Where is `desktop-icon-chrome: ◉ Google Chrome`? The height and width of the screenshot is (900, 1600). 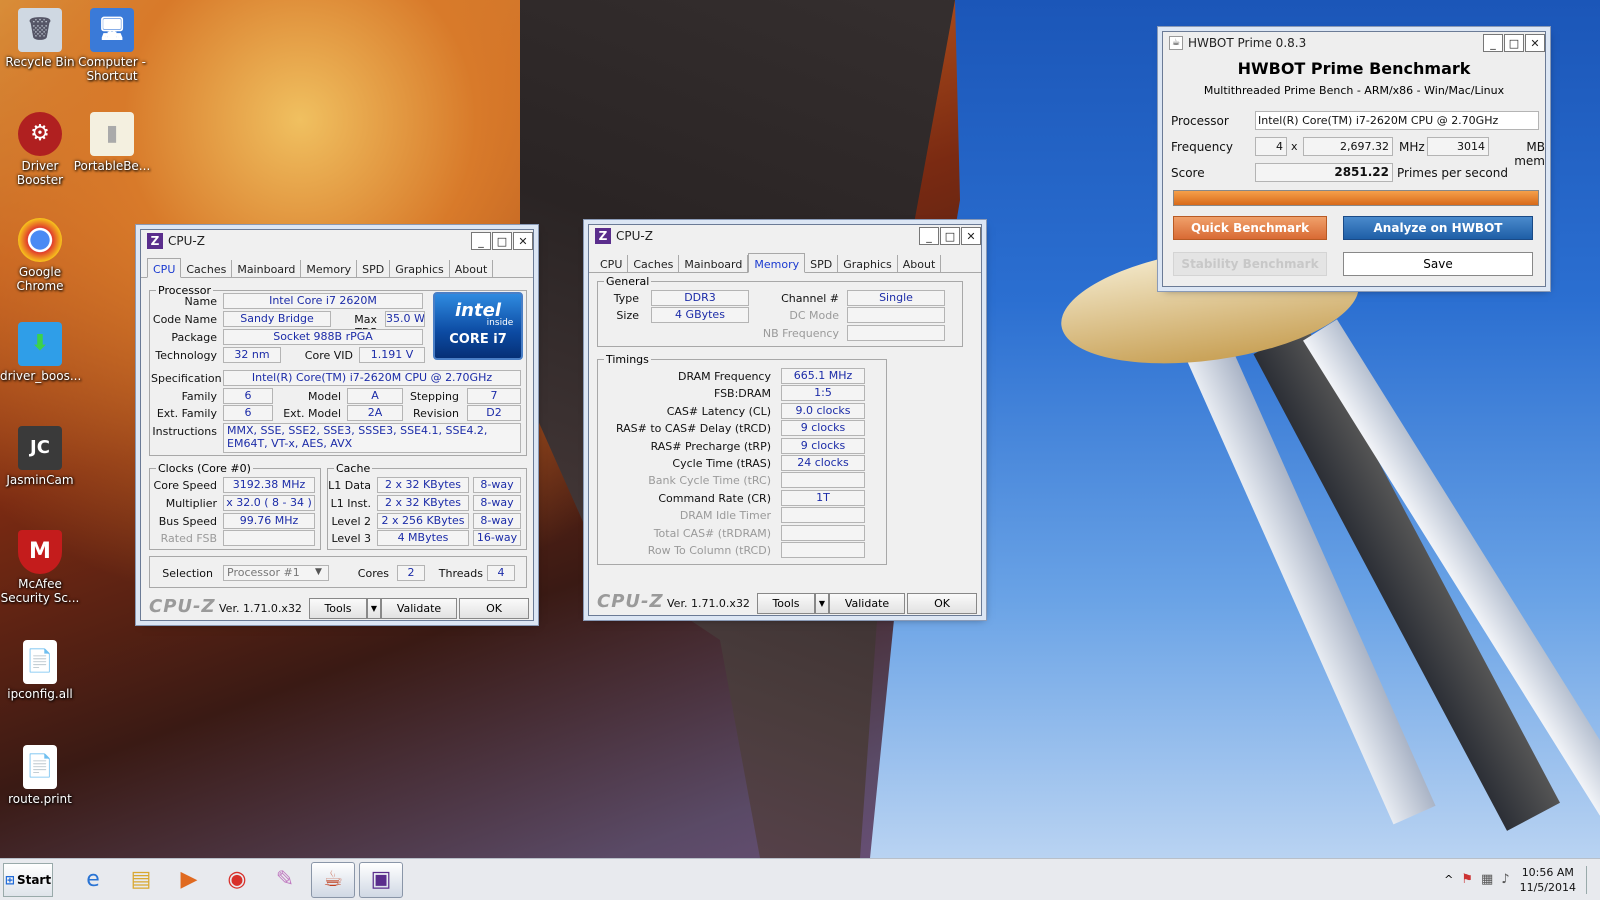
desktop-icon-chrome: ◉ Google Chrome is located at coordinates (40, 255).